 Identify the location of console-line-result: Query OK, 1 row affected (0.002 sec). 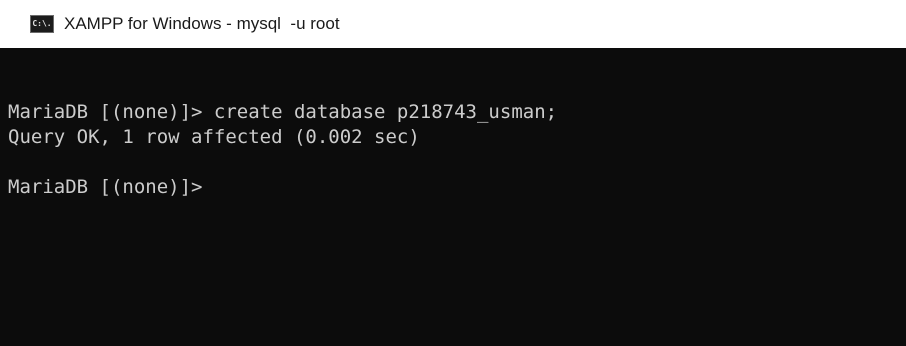
(214, 137).